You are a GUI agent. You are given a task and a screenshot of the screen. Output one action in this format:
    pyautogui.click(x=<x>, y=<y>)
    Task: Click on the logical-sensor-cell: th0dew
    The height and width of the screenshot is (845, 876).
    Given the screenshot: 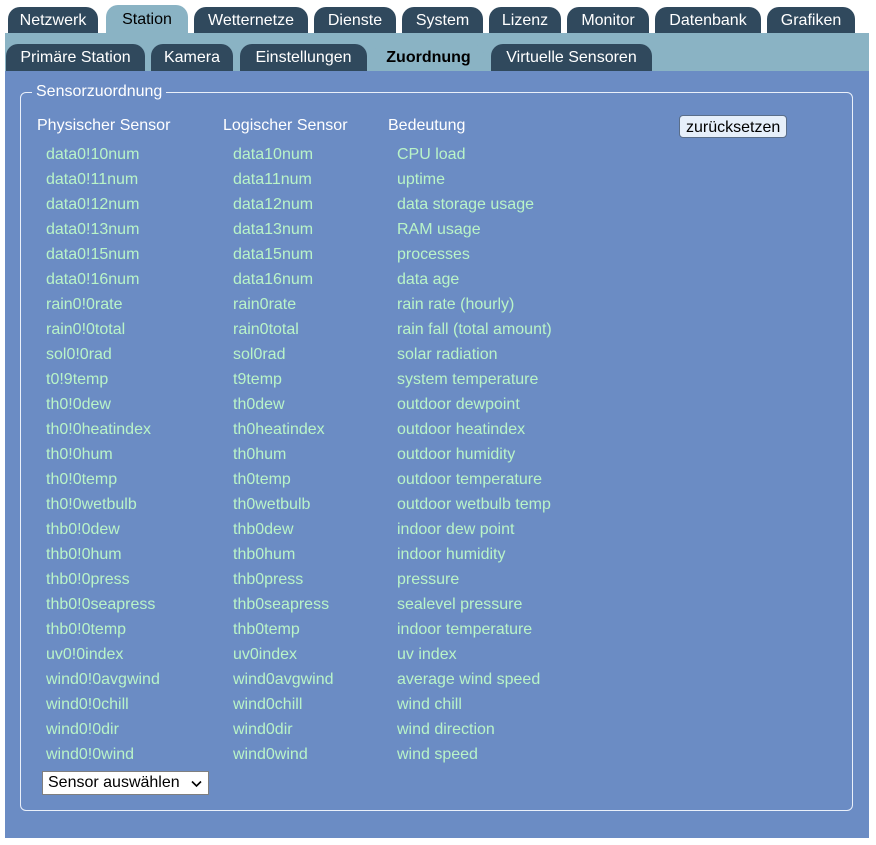 What is the action you would take?
    pyautogui.click(x=259, y=405)
    